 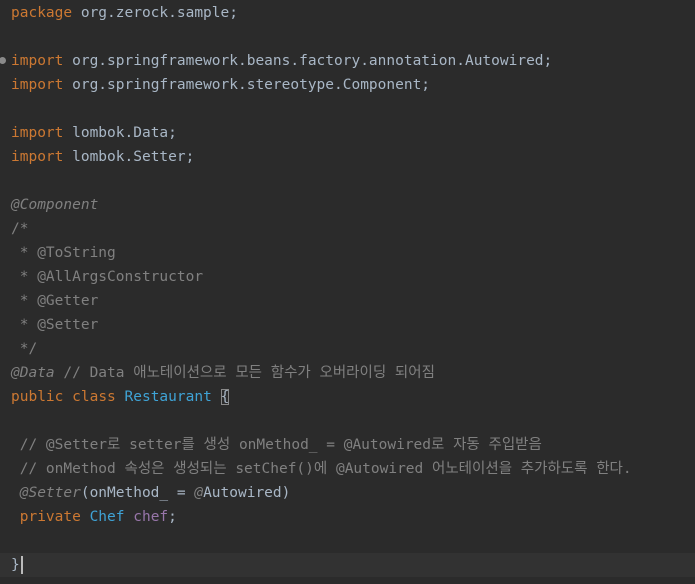 I want to click on code-line-text: private Chef chef;, so click(x=94, y=517).